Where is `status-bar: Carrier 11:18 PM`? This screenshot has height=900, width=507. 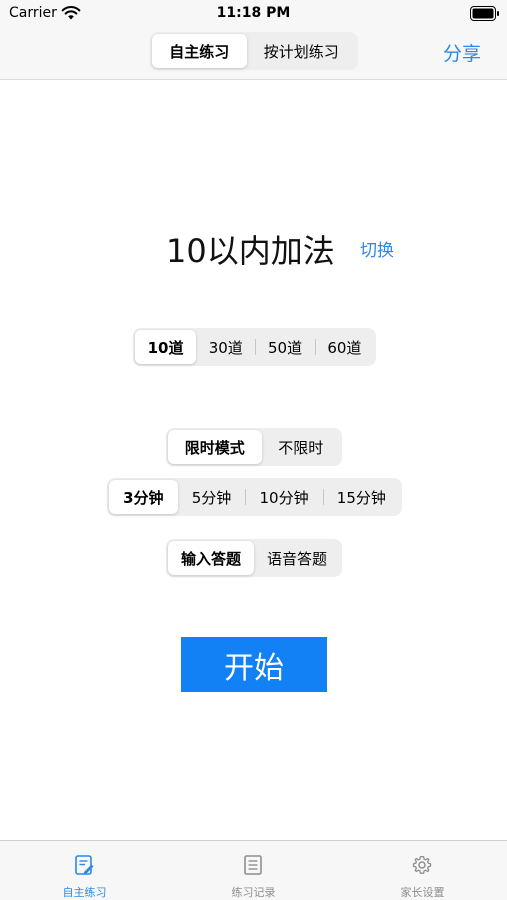 status-bar: Carrier 11:18 PM is located at coordinates (253, 14).